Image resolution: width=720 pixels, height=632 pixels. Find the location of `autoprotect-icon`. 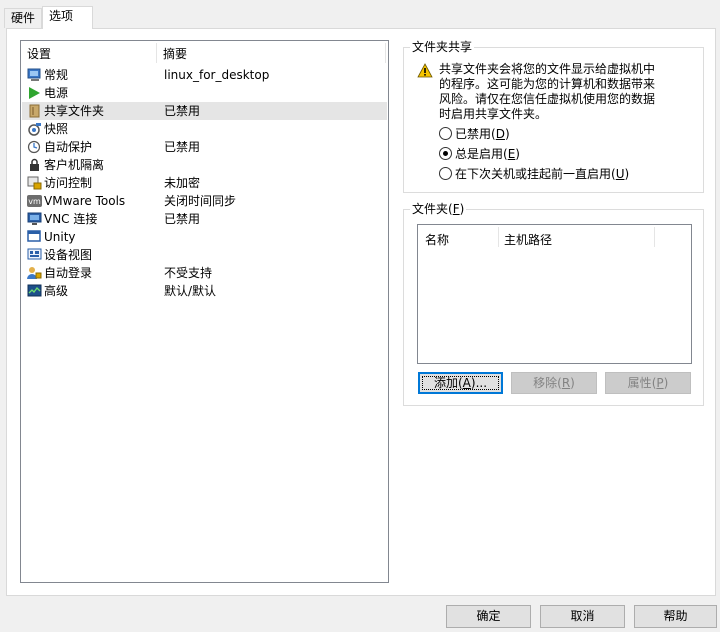

autoprotect-icon is located at coordinates (34, 147).